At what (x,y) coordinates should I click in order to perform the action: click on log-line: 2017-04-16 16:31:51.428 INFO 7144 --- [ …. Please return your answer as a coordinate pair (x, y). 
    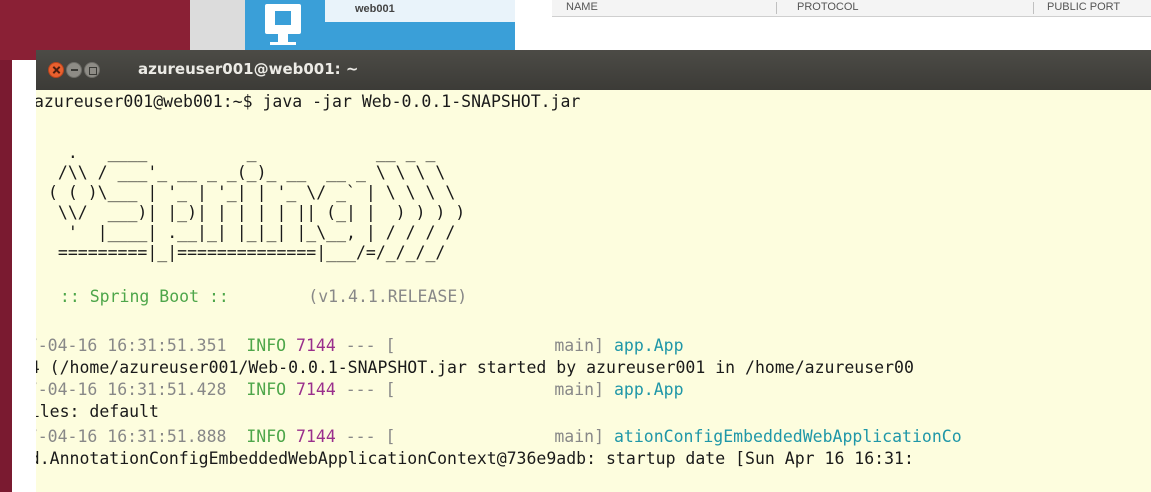
    Looking at the image, I should click on (360, 390).